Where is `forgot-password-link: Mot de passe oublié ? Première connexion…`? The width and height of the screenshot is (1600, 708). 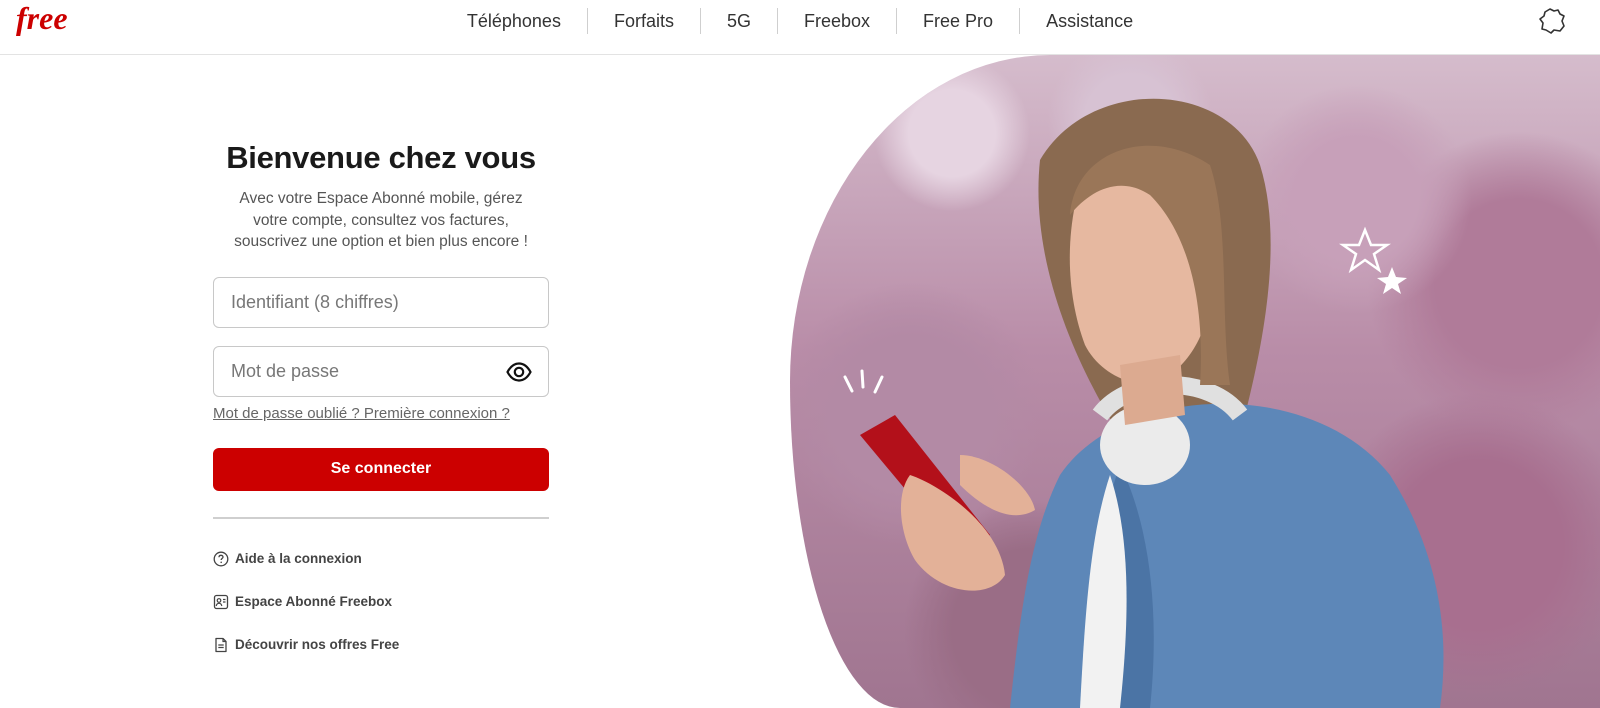 forgot-password-link: Mot de passe oublié ? Première connexion… is located at coordinates (381, 413).